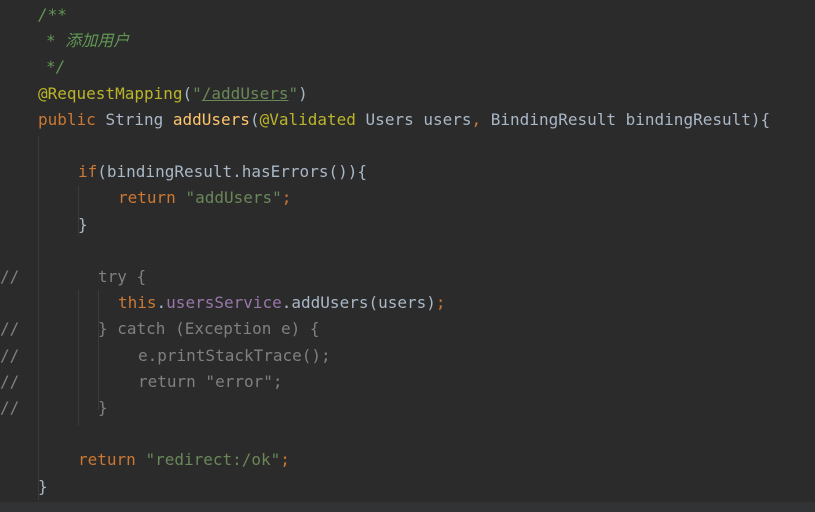  I want to click on code-line: this.usersService.addUsers(users);, so click(407, 303).